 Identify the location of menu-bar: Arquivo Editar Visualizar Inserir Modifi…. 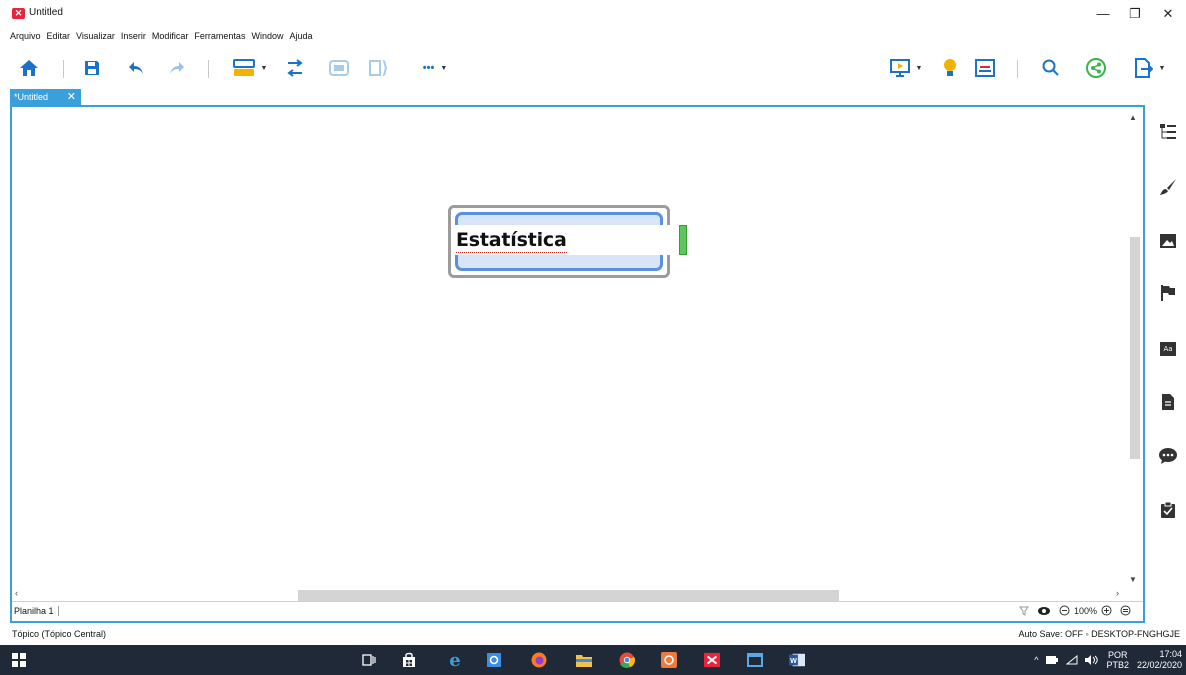
(164, 38).